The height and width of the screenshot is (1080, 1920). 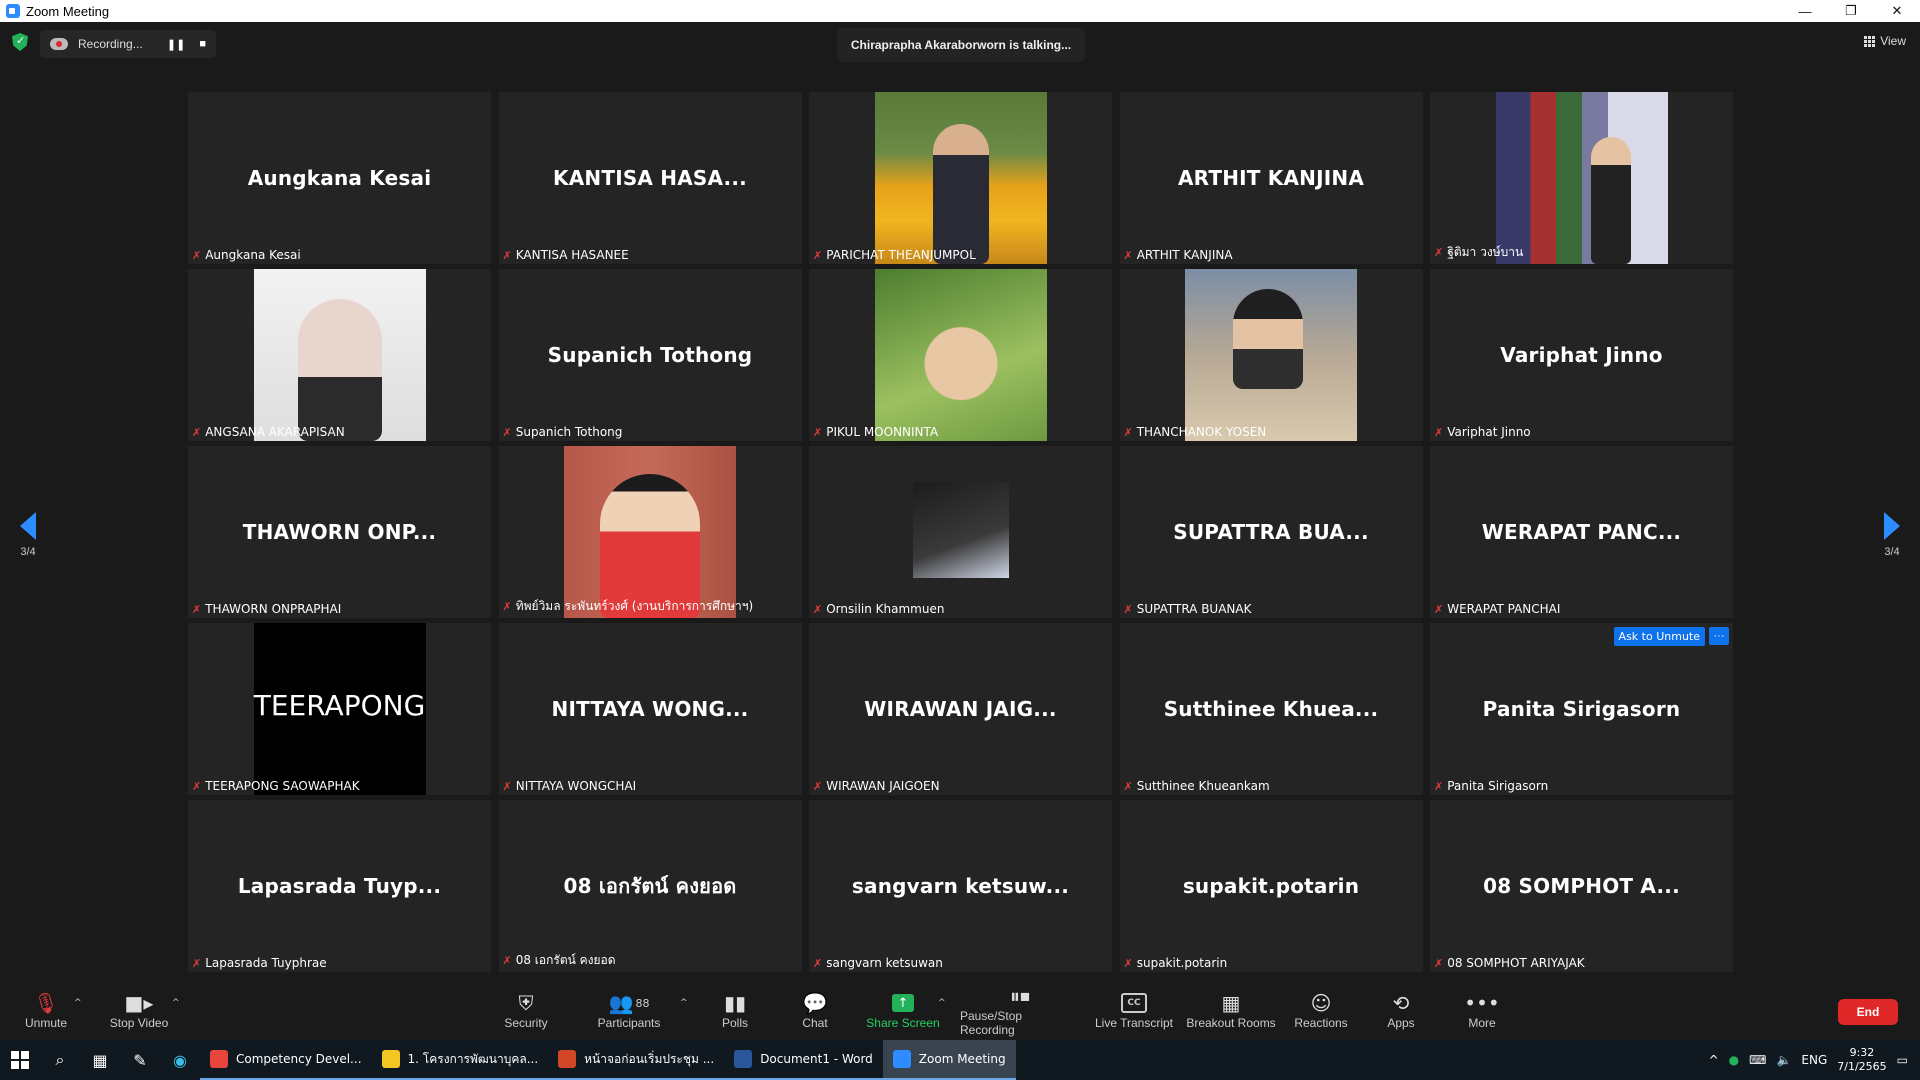 I want to click on breakout-rooms-button: ▦ Breakout Rooms, so click(x=1231, y=1010).